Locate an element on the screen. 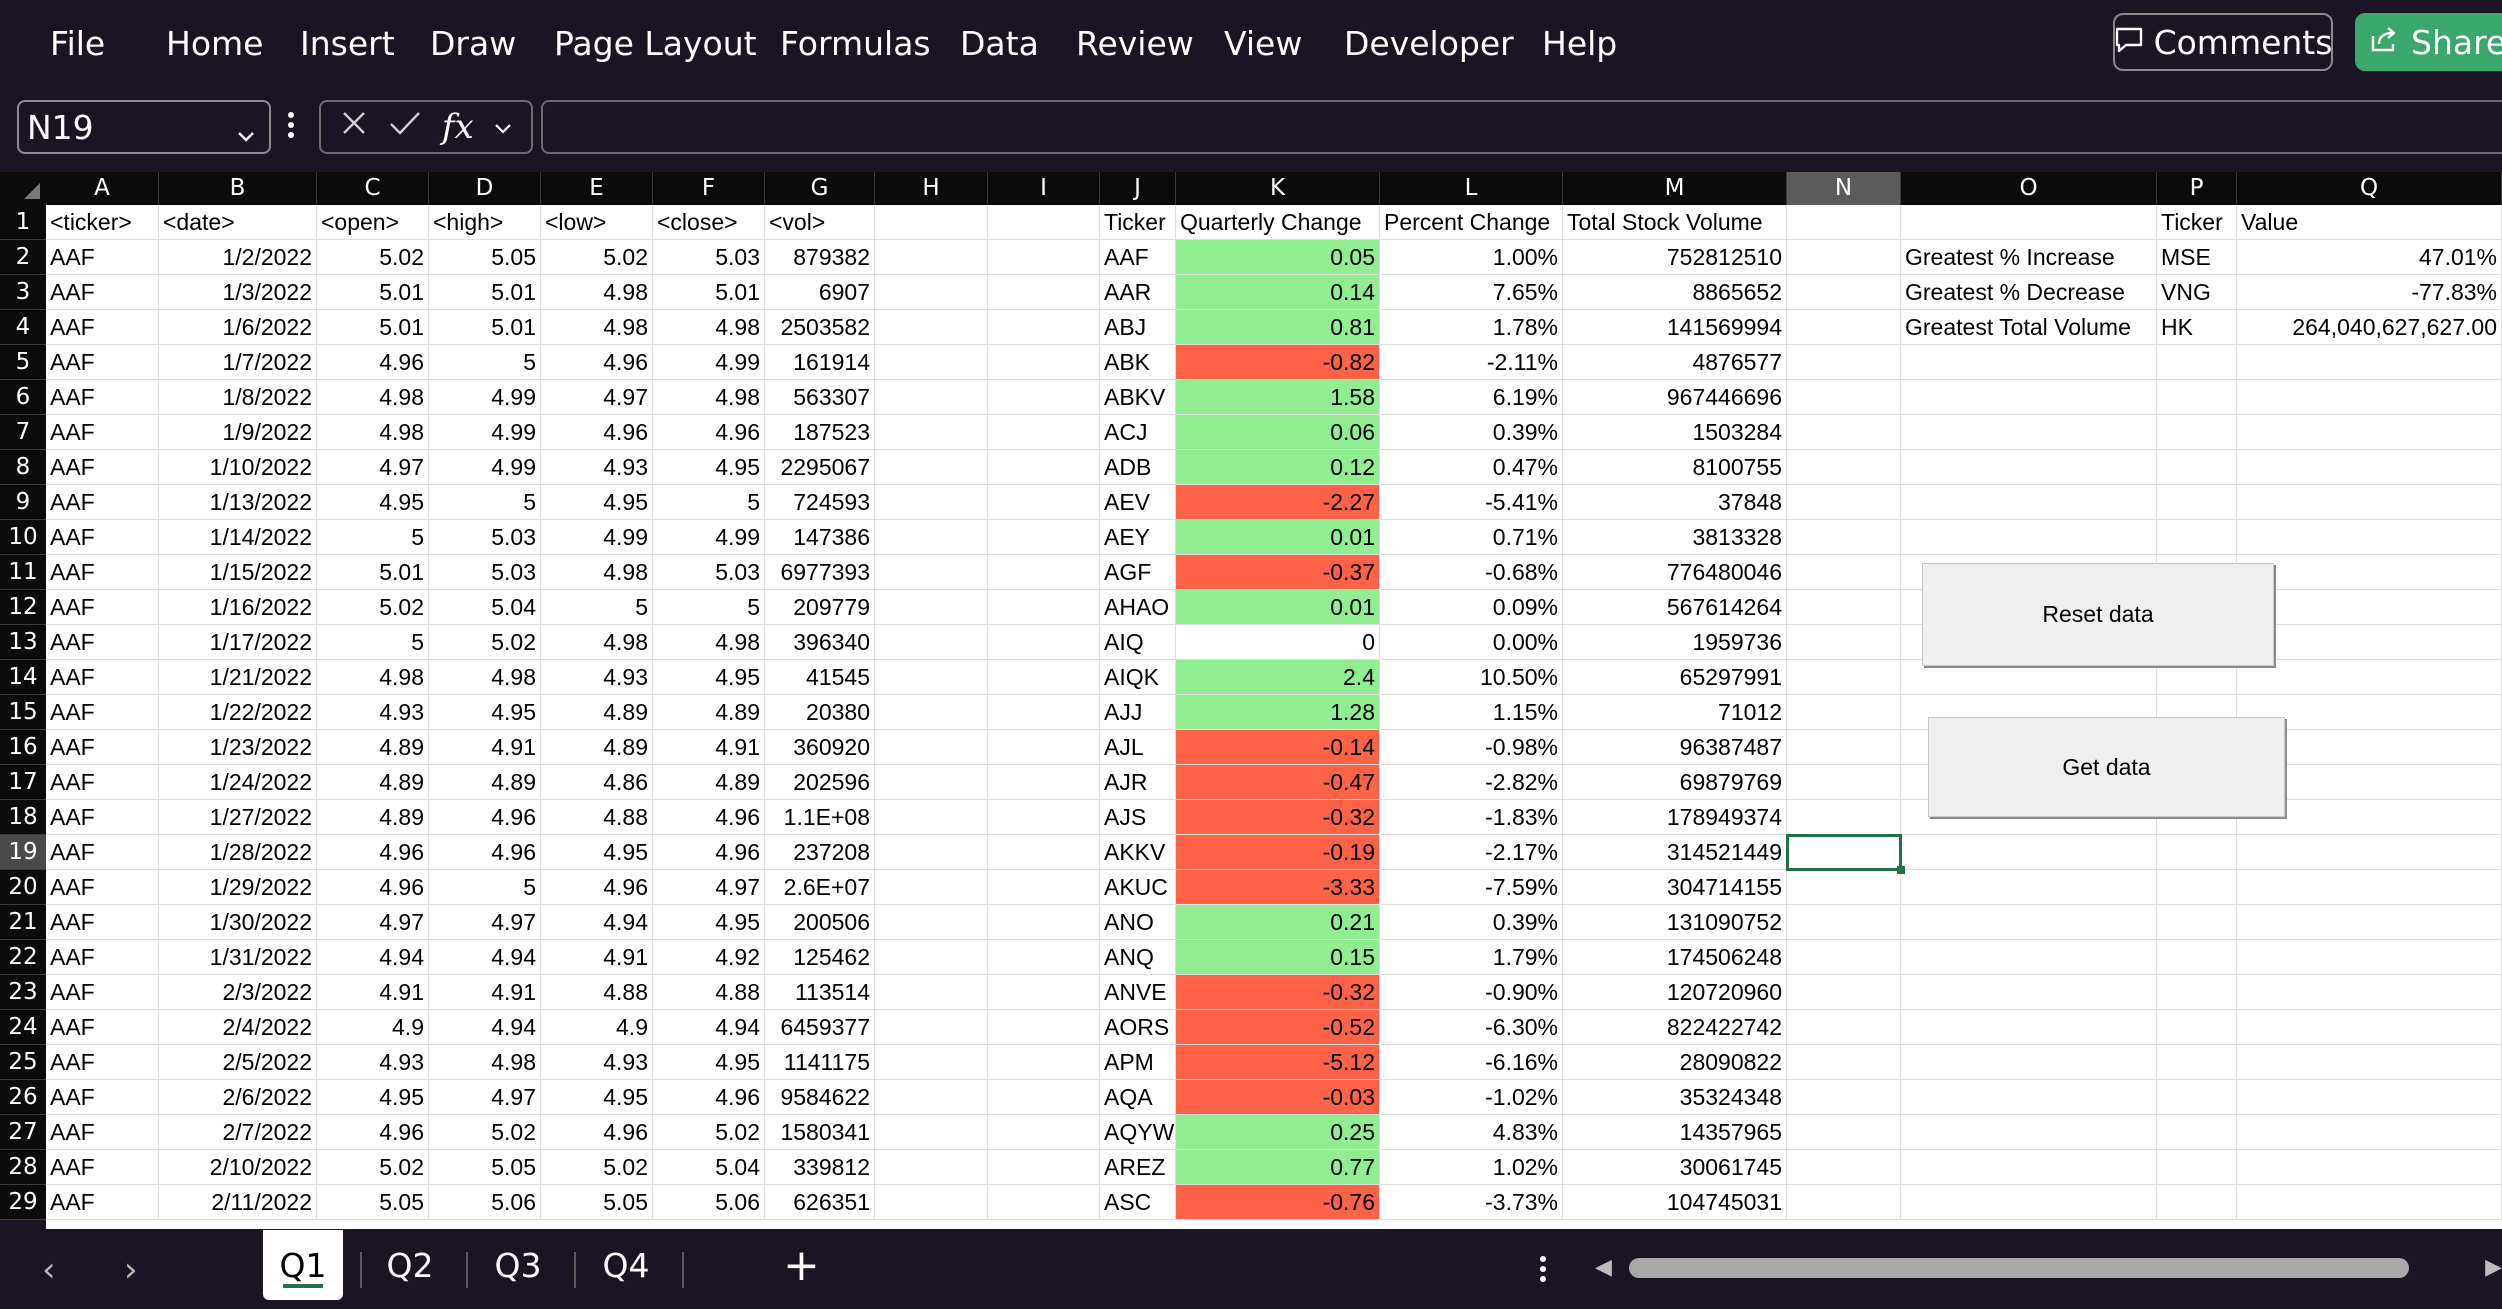 Image resolution: width=2502 pixels, height=1309 pixels. cell-e22: 4.91 is located at coordinates (597, 957).